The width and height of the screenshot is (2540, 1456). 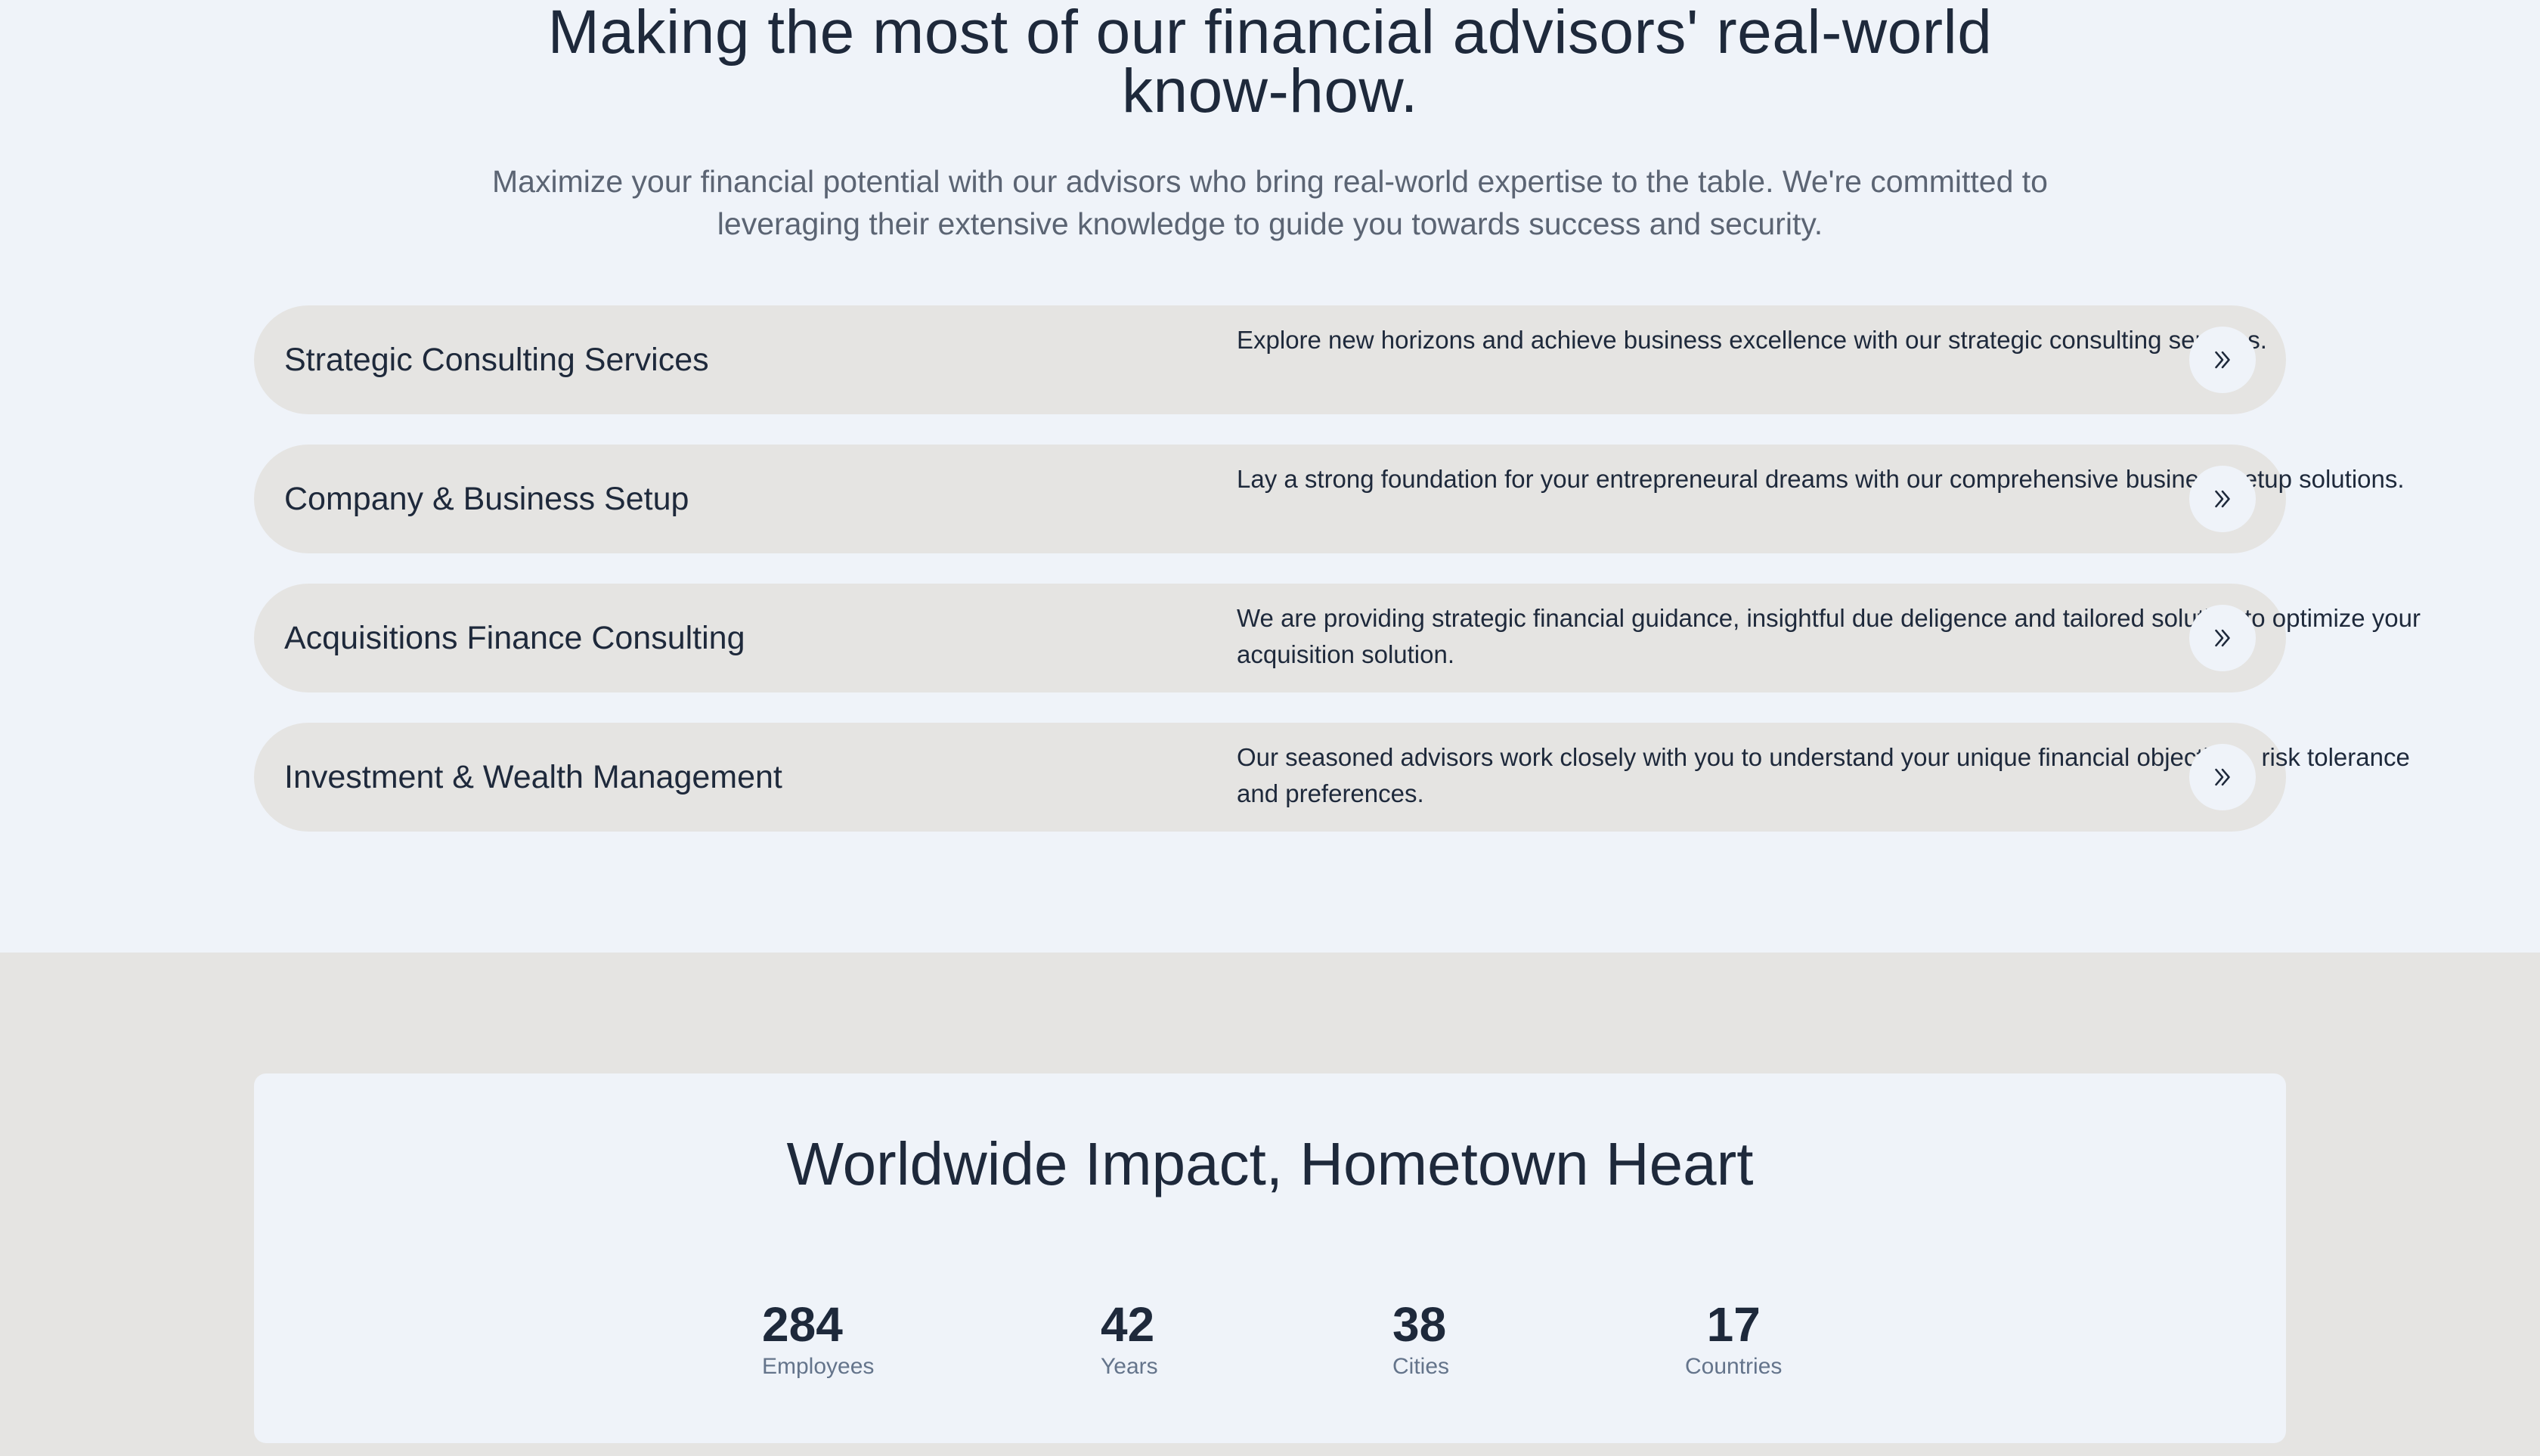 I want to click on stat-countries: 17 Countries, so click(x=1733, y=1339).